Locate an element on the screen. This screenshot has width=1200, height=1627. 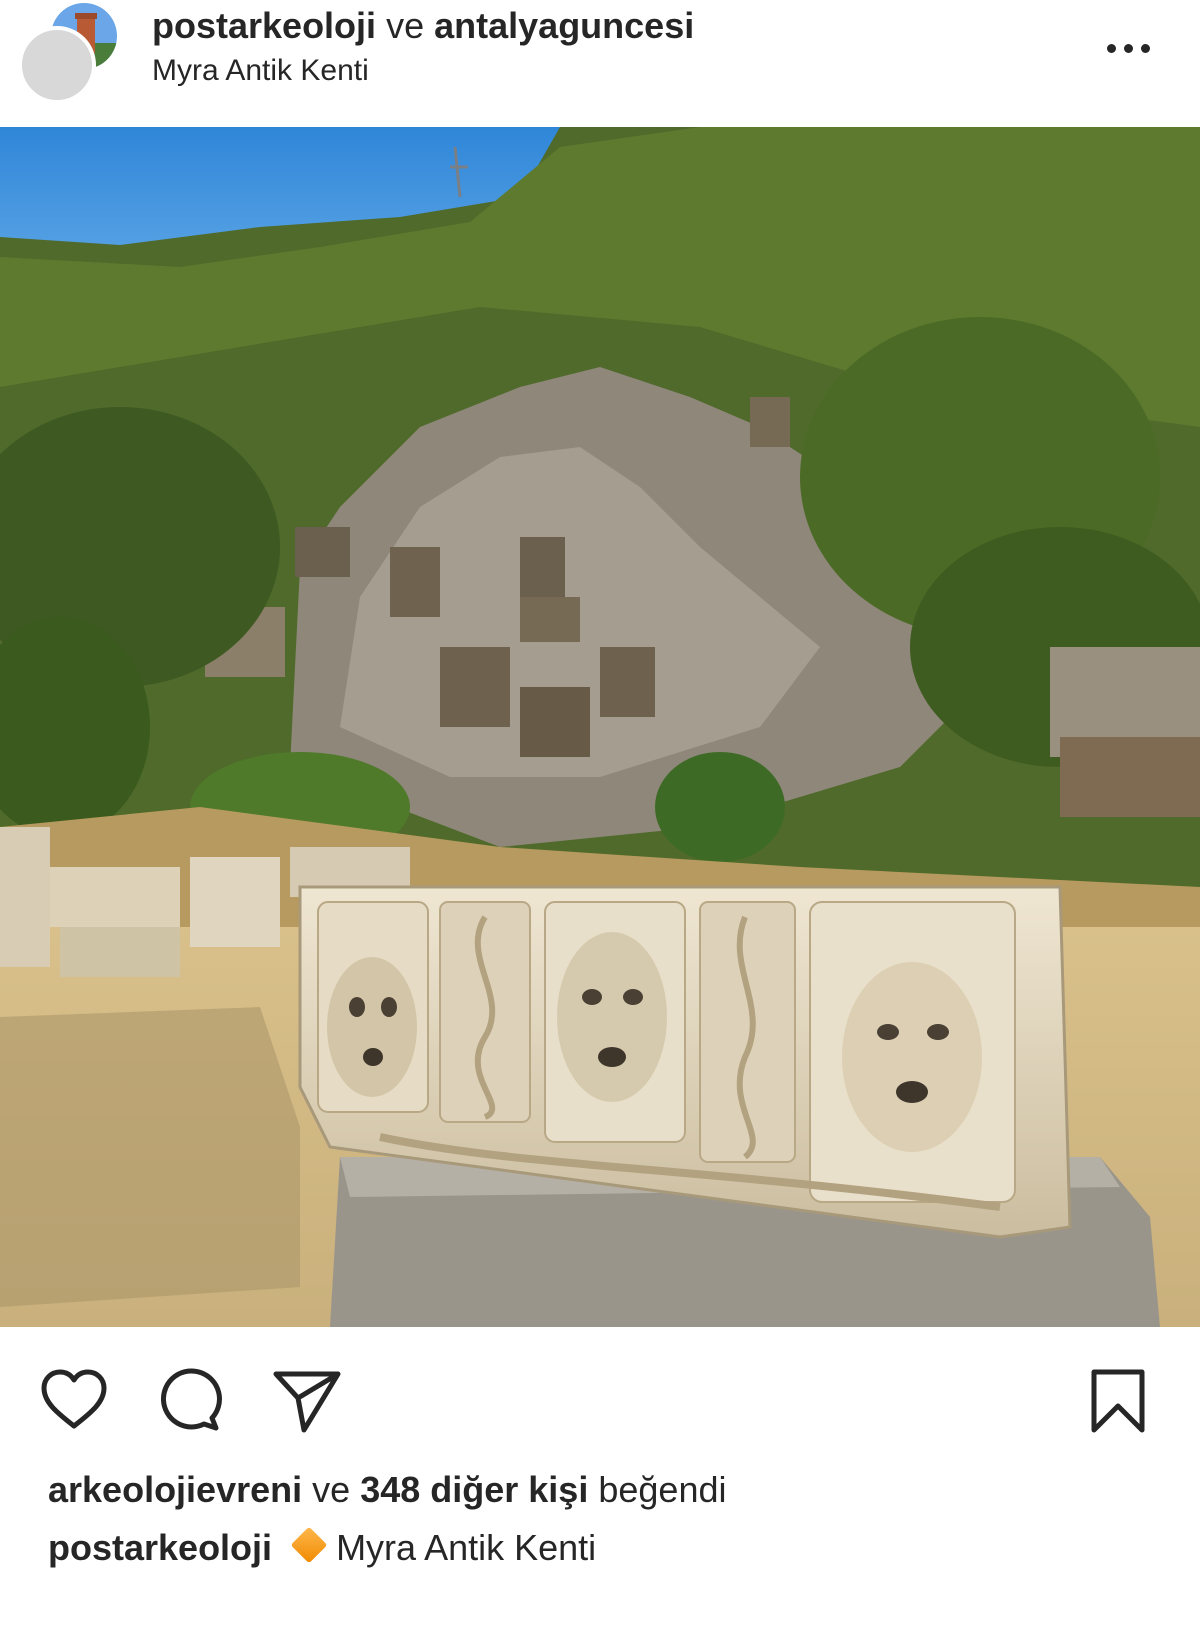
save-button is located at coordinates (1118, 1400).